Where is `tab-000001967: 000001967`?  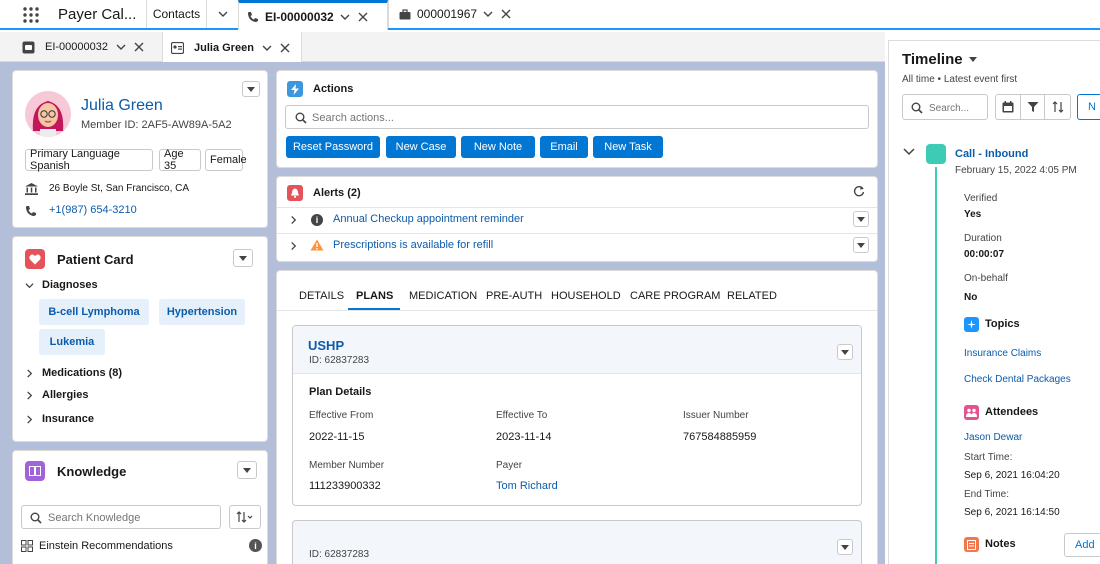
tab-000001967: 000001967 is located at coordinates (458, 14).